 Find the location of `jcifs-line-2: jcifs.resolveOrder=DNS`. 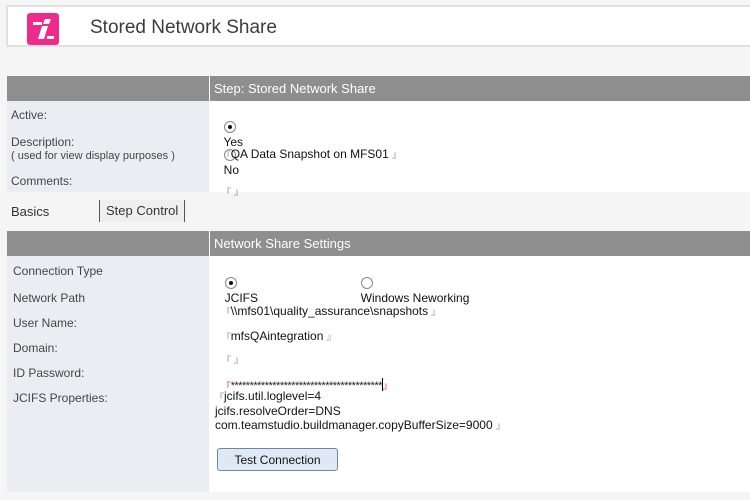

jcifs-line-2: jcifs.resolveOrder=DNS is located at coordinates (278, 411).